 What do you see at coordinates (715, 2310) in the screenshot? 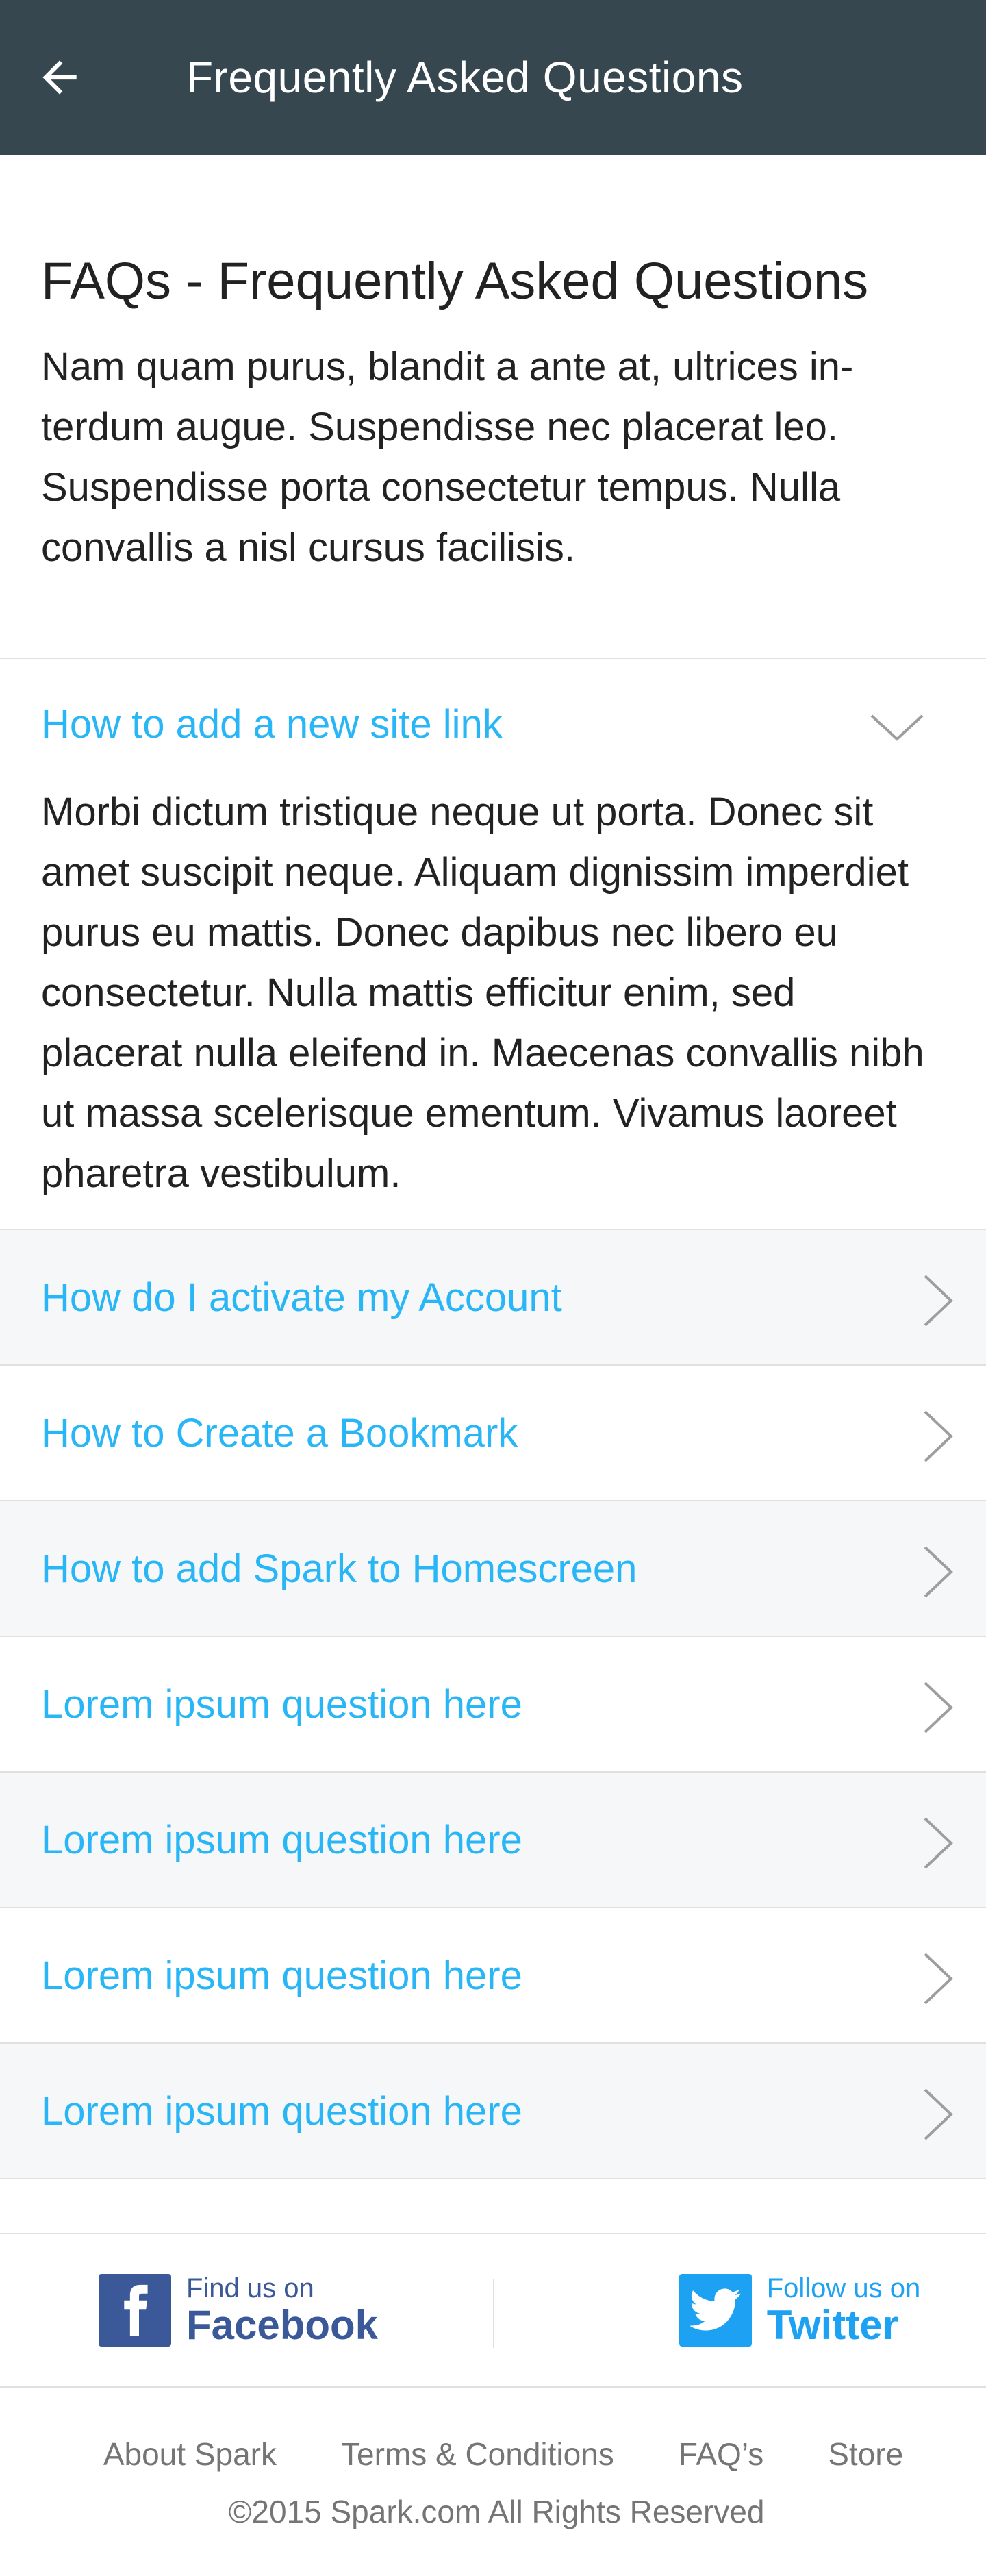
I see `twitter-icon` at bounding box center [715, 2310].